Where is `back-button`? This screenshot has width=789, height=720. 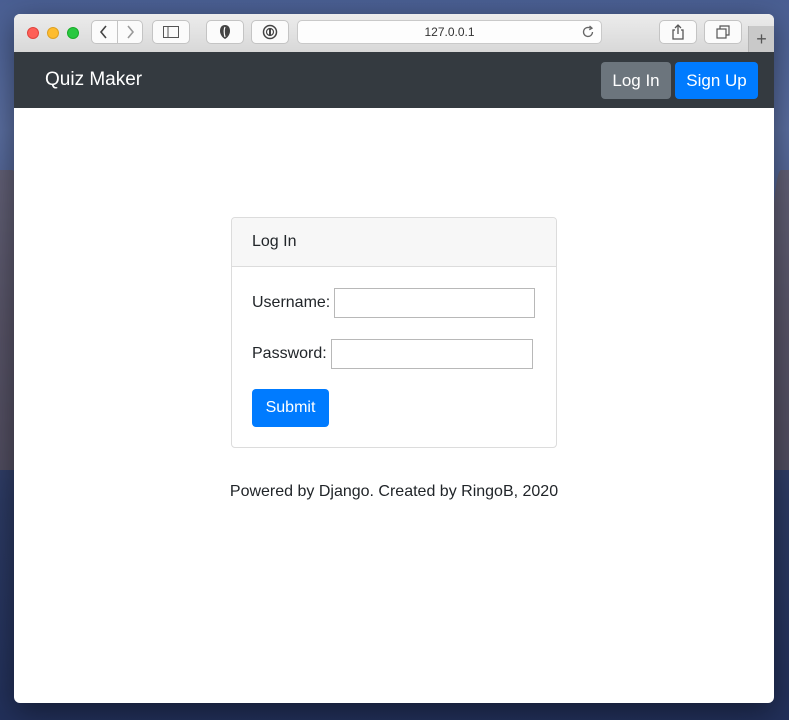
back-button is located at coordinates (105, 32).